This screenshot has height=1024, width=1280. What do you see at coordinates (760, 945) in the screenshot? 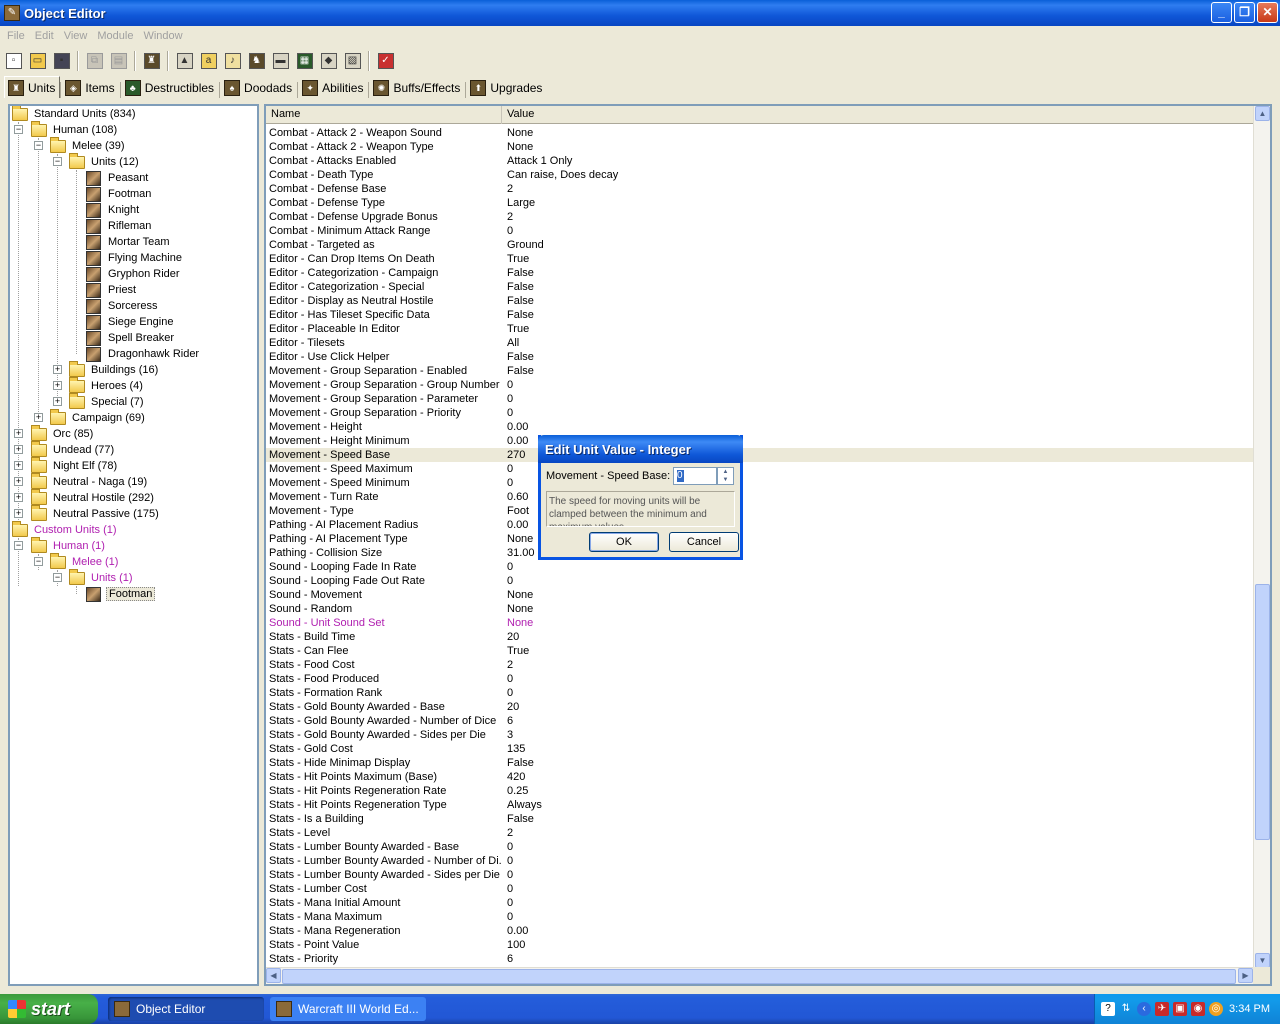
I see `table-row: Stats - Point Value 100` at bounding box center [760, 945].